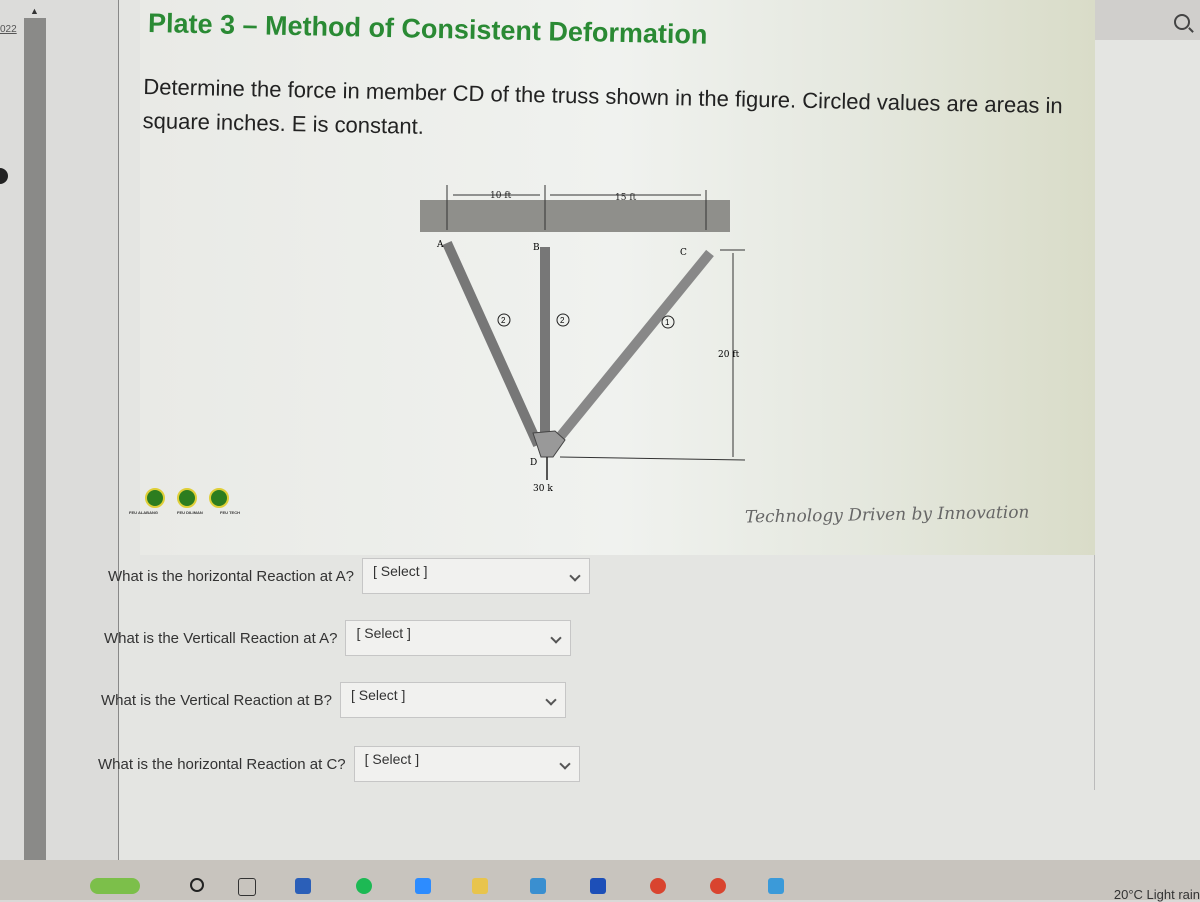 This screenshot has height=902, width=1200. Describe the element at coordinates (626, 198) in the screenshot. I see `dim-right-label: 15 ft` at that location.